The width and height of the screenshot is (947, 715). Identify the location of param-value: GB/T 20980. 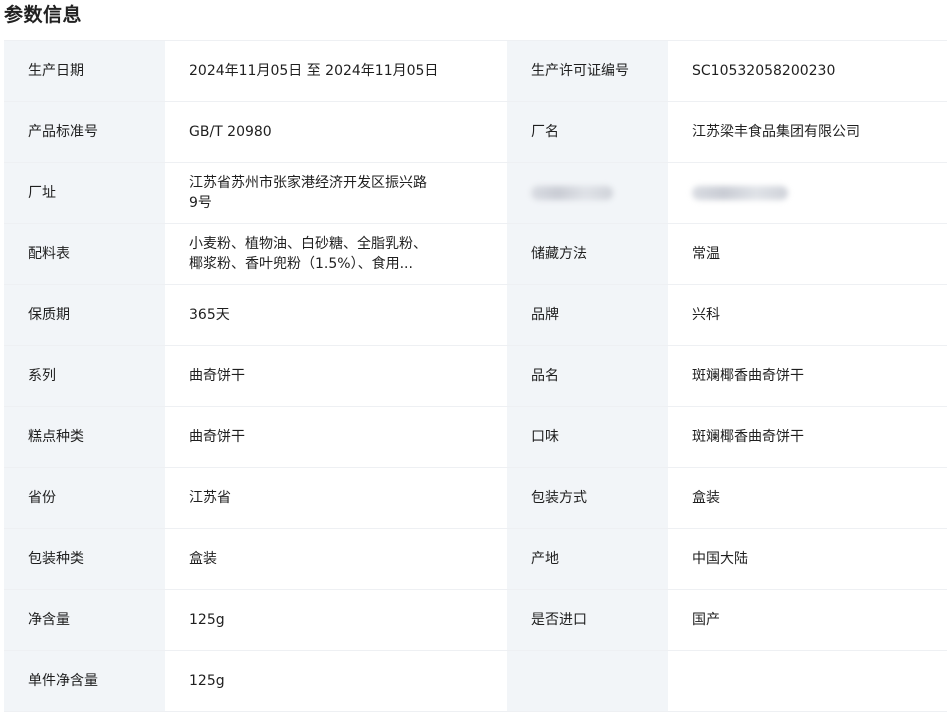
(336, 132).